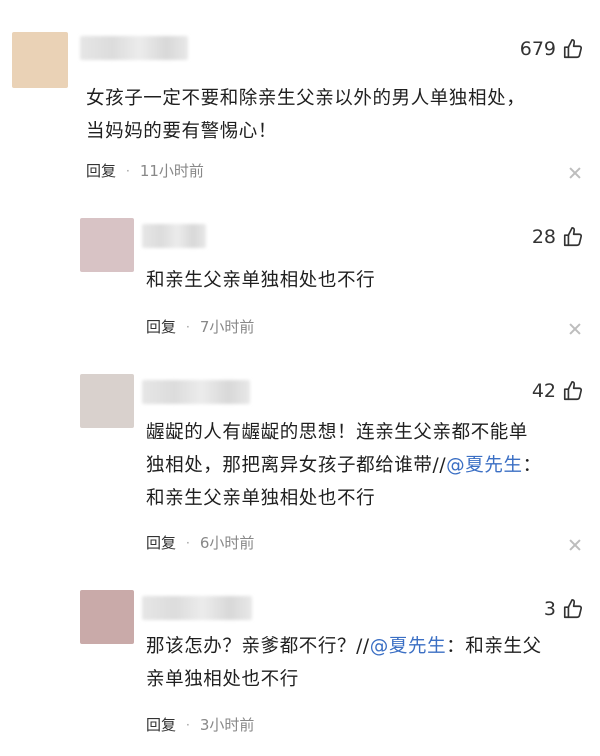 The width and height of the screenshot is (600, 756). What do you see at coordinates (227, 327) in the screenshot?
I see `timestamp: 7小时前` at bounding box center [227, 327].